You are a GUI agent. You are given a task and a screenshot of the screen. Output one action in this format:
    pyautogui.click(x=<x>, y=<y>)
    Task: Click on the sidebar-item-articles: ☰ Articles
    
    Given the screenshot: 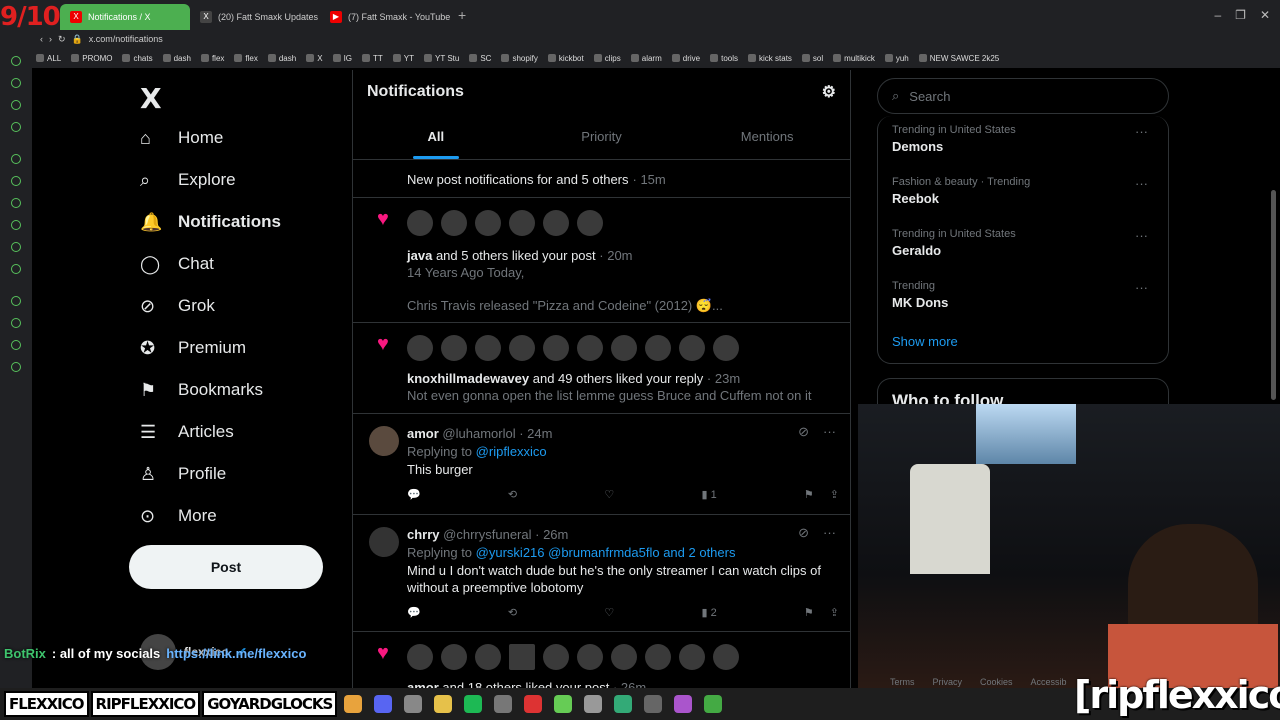 What is the action you would take?
    pyautogui.click(x=187, y=432)
    